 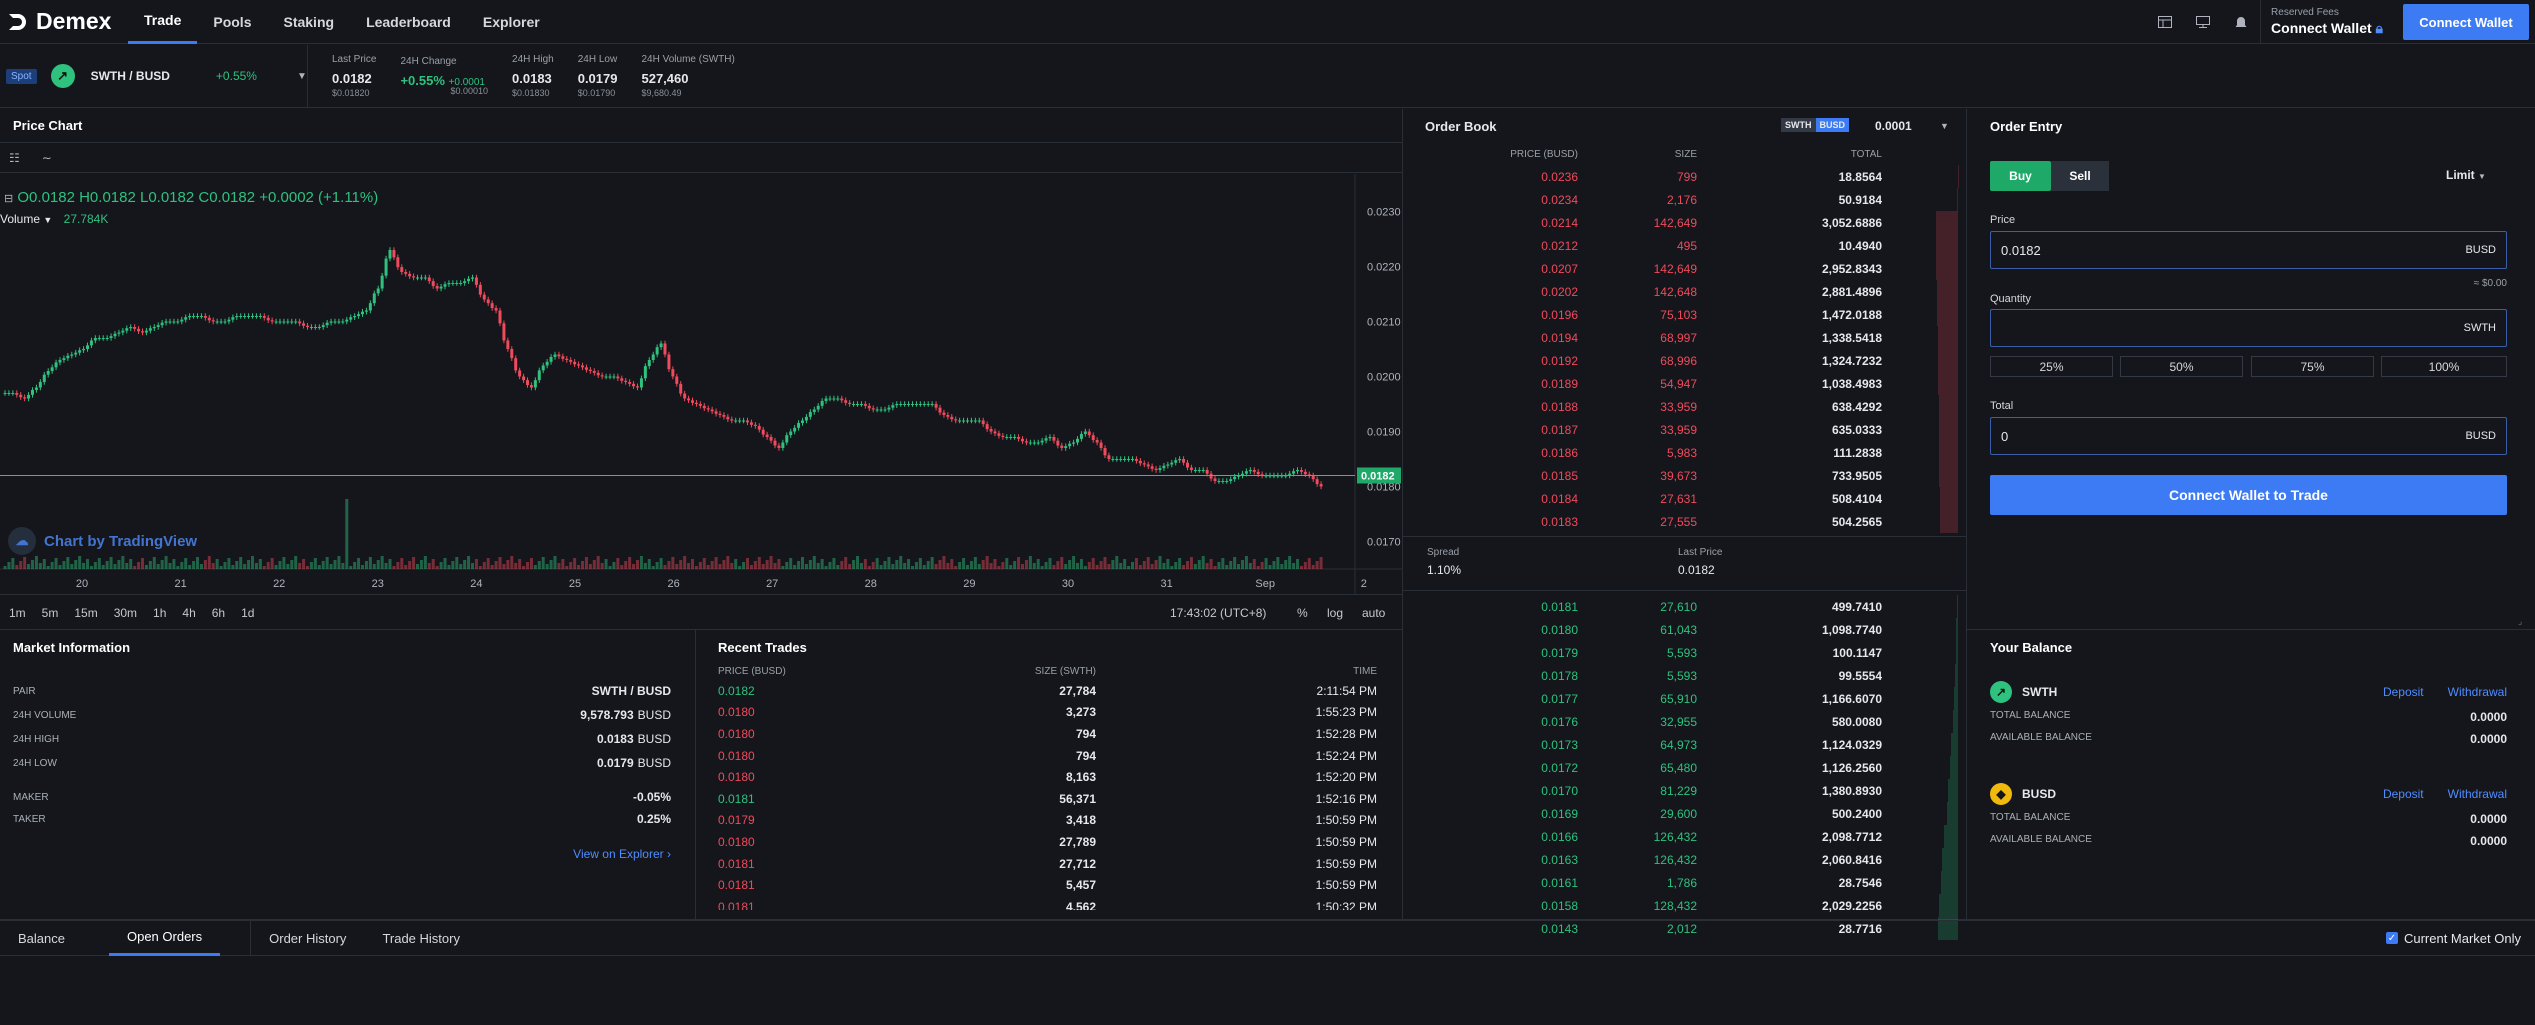 I want to click on nav-trade: Trade, so click(x=163, y=22).